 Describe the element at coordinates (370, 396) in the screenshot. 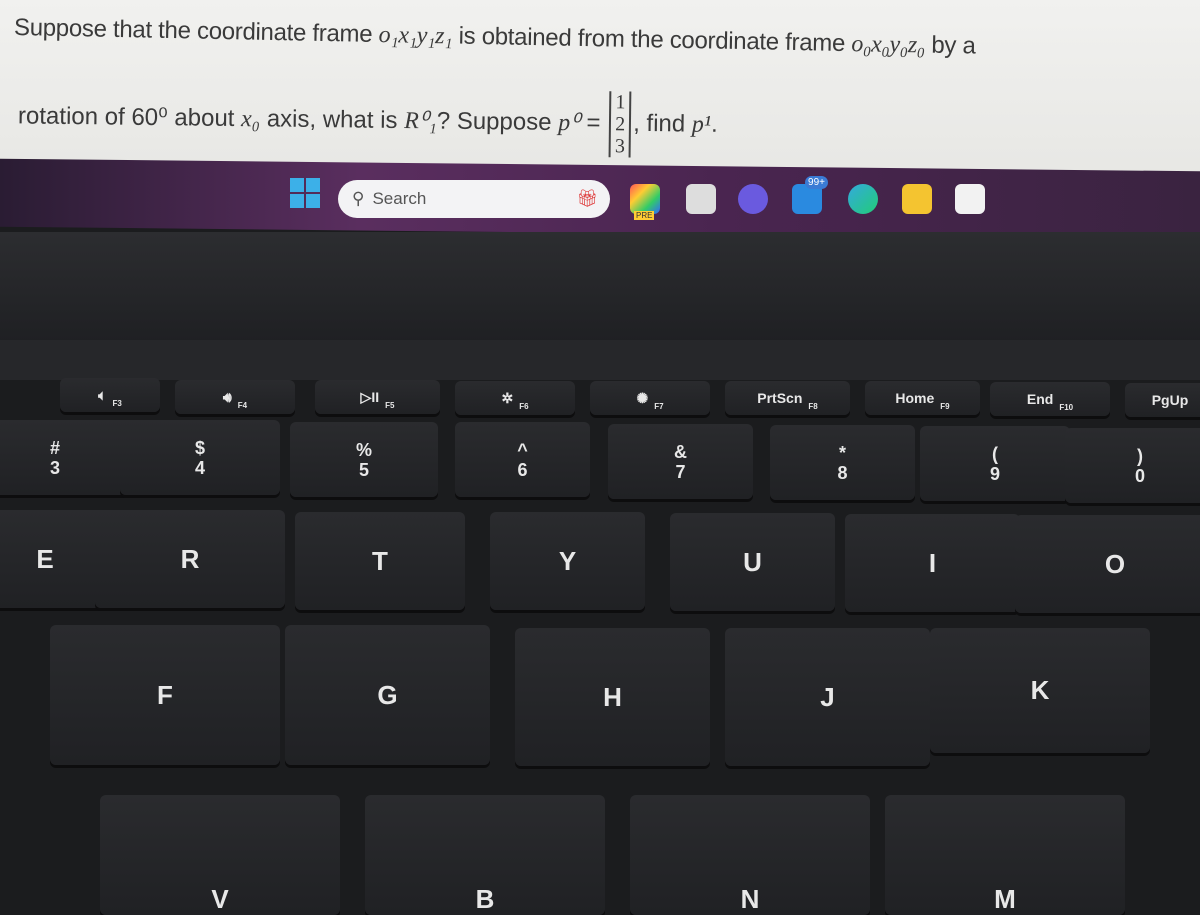

I see `play-pause-icon: ▷II` at that location.